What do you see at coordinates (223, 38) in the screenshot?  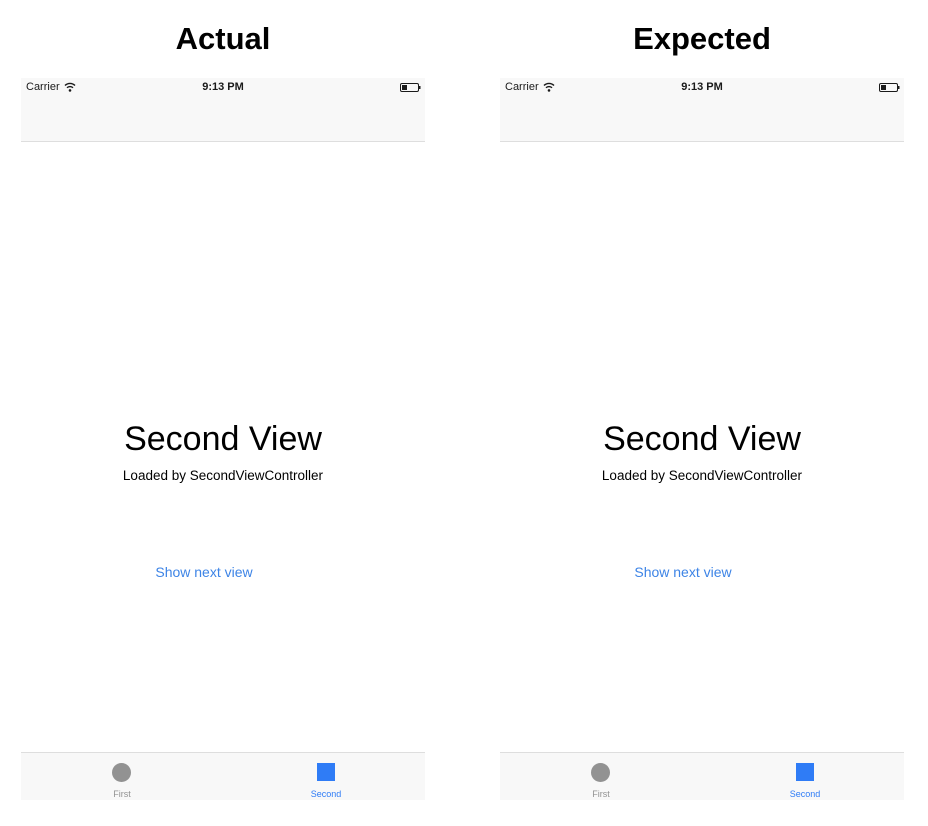 I see `panel-heading-actual: Actual` at bounding box center [223, 38].